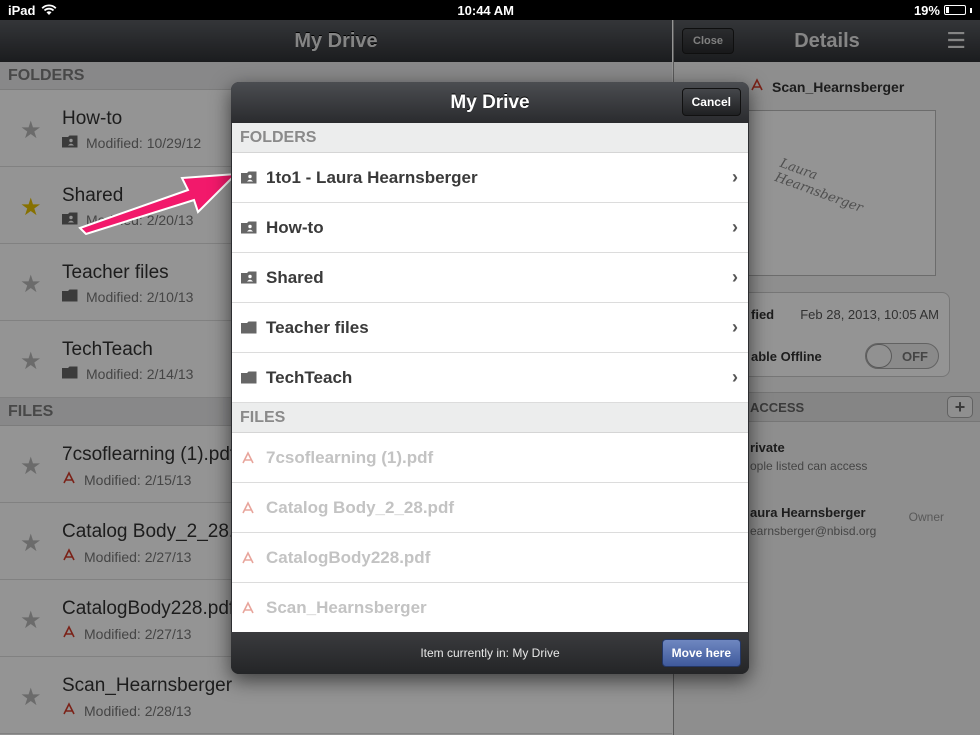 The image size is (980, 735). Describe the element at coordinates (490, 138) in the screenshot. I see `modal-folders-header: FOLDERS` at that location.